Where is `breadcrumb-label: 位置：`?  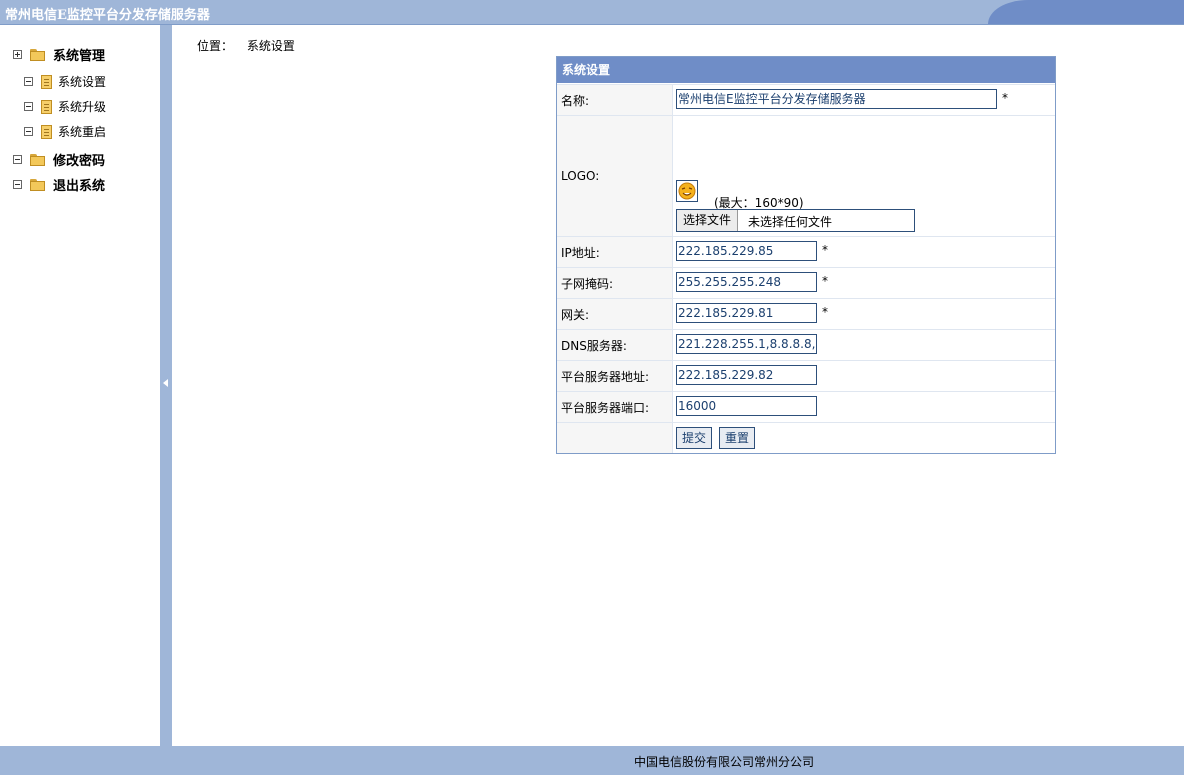
breadcrumb-label: 位置： is located at coordinates (215, 46).